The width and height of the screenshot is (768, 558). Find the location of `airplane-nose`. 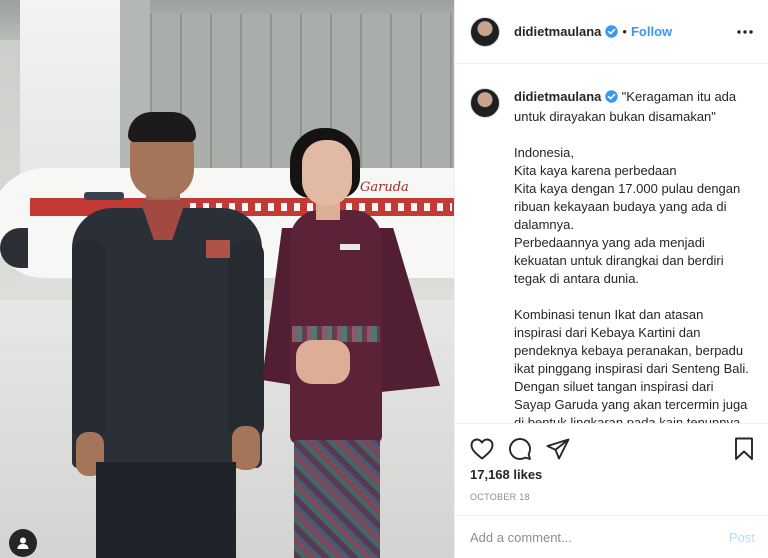

airplane-nose is located at coordinates (14, 248).